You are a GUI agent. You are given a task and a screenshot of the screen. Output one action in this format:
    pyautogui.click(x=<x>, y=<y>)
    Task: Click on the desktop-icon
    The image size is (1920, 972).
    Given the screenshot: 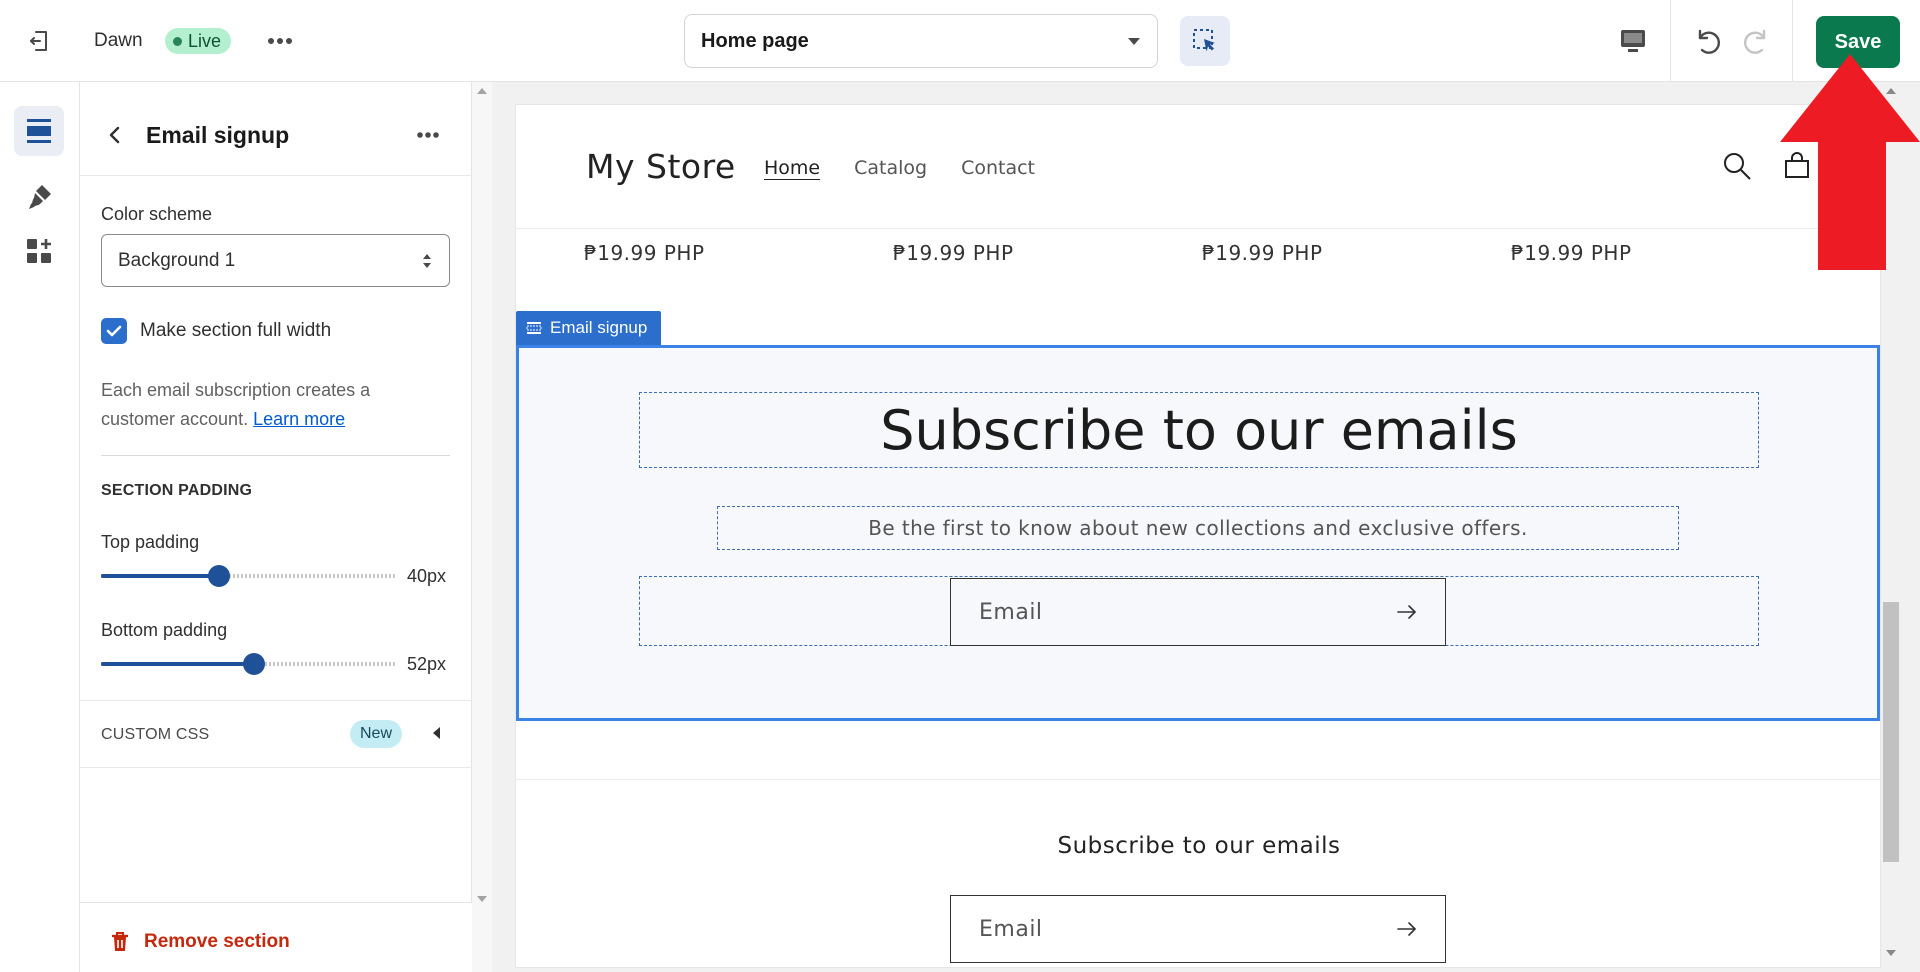 What is the action you would take?
    pyautogui.click(x=1633, y=41)
    